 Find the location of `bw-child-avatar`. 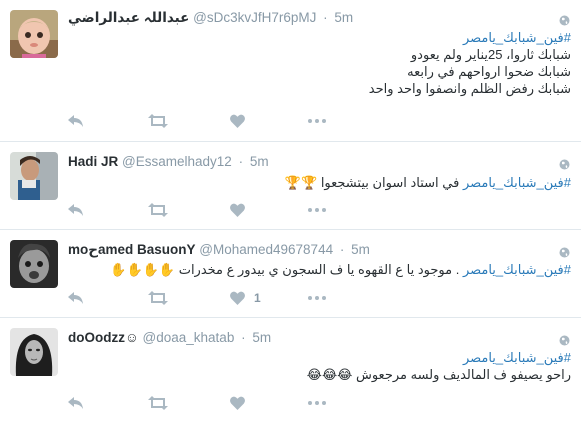

bw-child-avatar is located at coordinates (34, 264).